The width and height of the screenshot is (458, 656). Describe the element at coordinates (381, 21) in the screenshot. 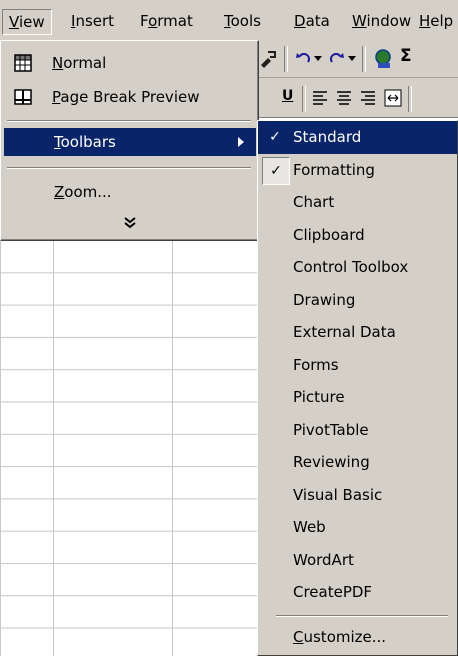

I see `menu-window: Window` at that location.